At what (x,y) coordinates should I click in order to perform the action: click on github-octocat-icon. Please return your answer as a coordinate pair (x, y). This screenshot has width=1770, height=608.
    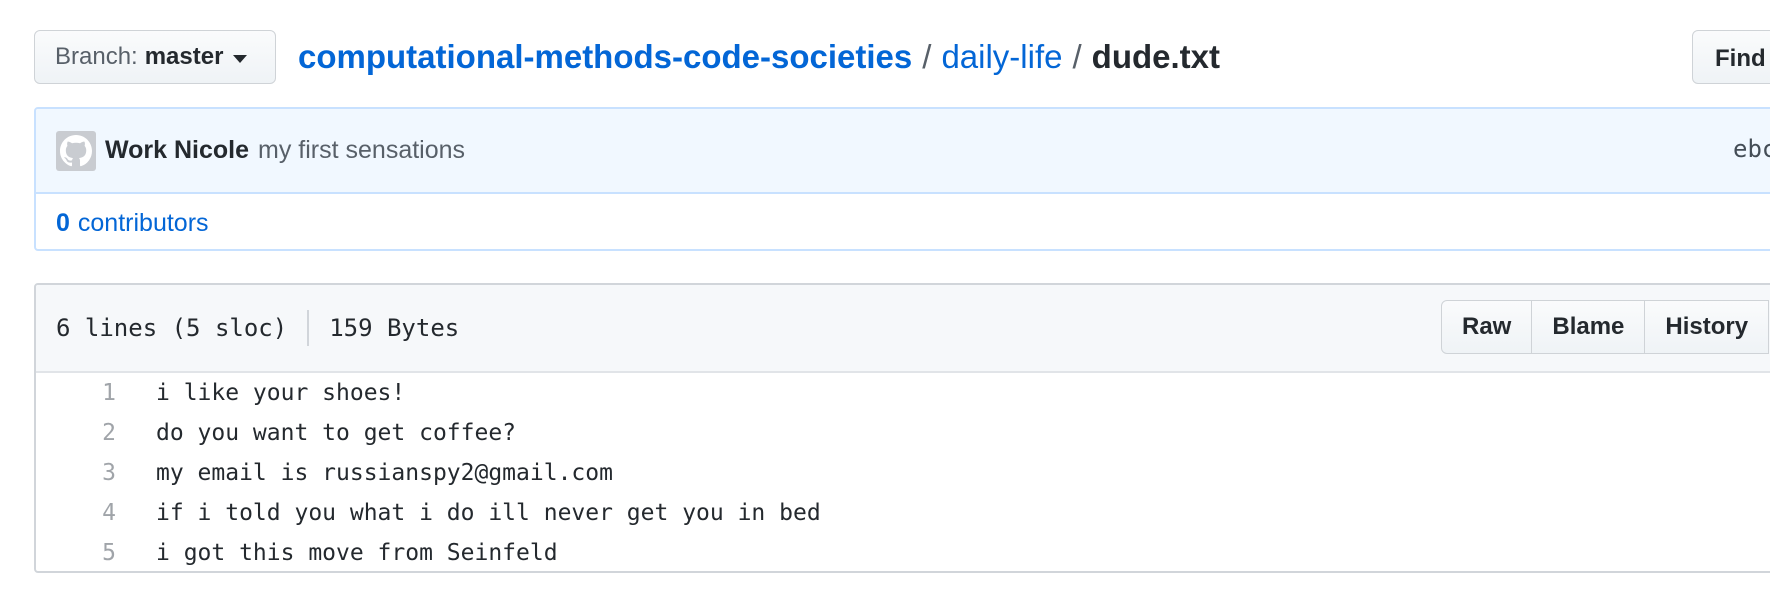
    Looking at the image, I should click on (76, 150).